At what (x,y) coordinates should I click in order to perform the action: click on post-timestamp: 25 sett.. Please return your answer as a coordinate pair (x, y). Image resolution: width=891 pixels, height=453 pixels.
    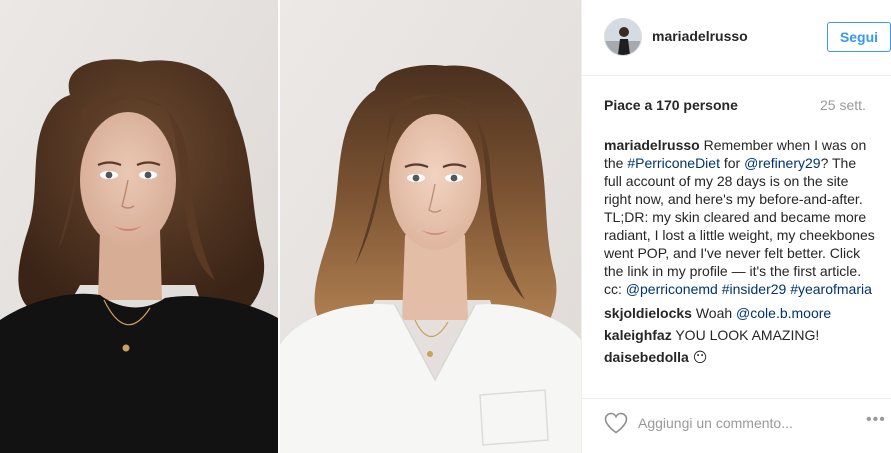
    Looking at the image, I should click on (843, 105).